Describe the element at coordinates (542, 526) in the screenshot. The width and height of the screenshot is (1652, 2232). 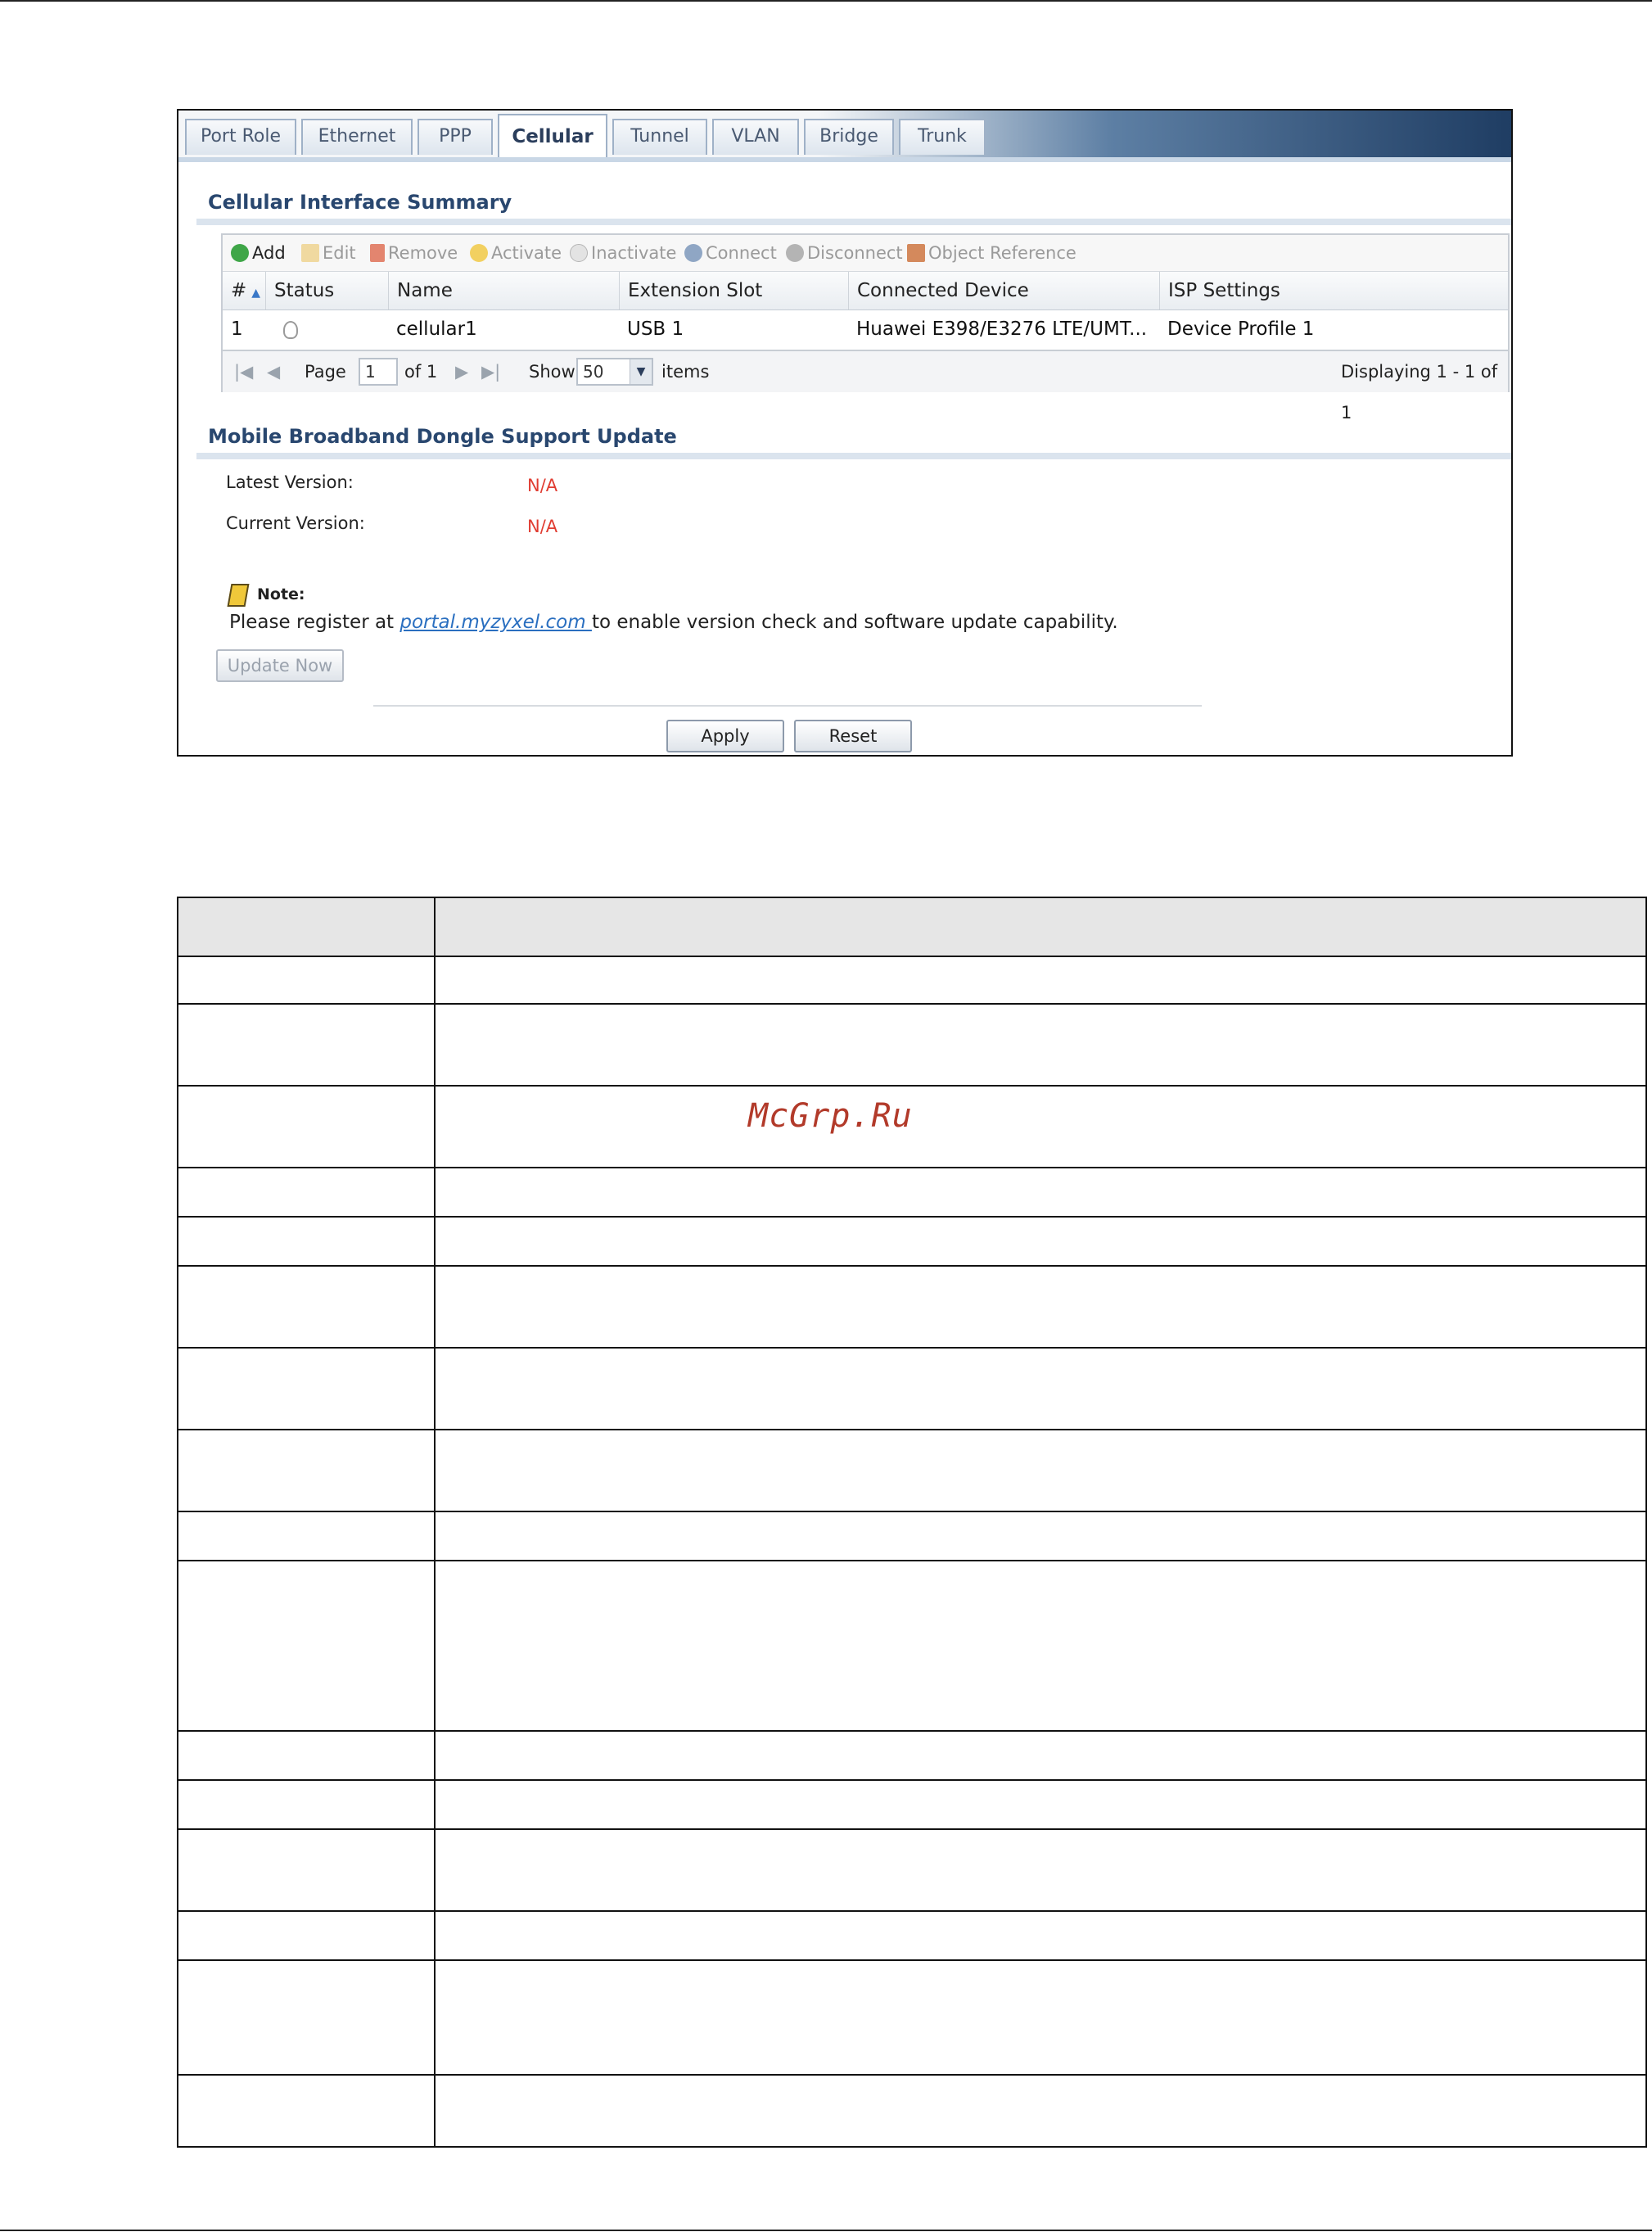
I see `current-version-value: N/A` at that location.